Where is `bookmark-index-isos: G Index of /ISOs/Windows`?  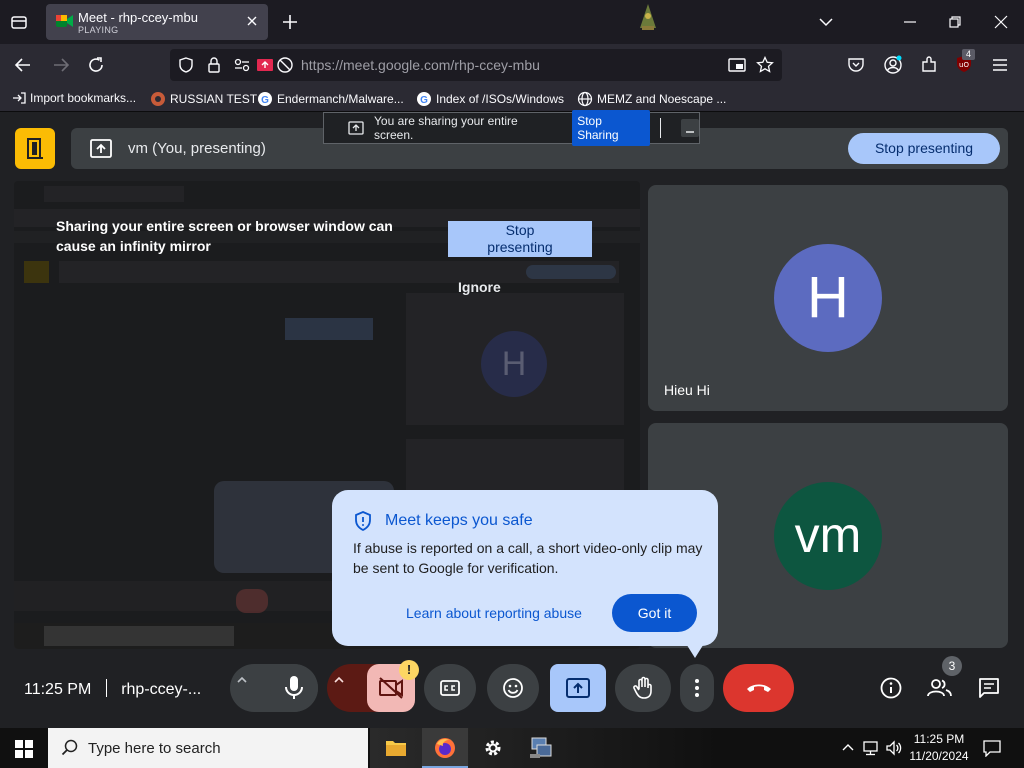
bookmark-index-isos: G Index of /ISOs/Windows is located at coordinates (490, 99).